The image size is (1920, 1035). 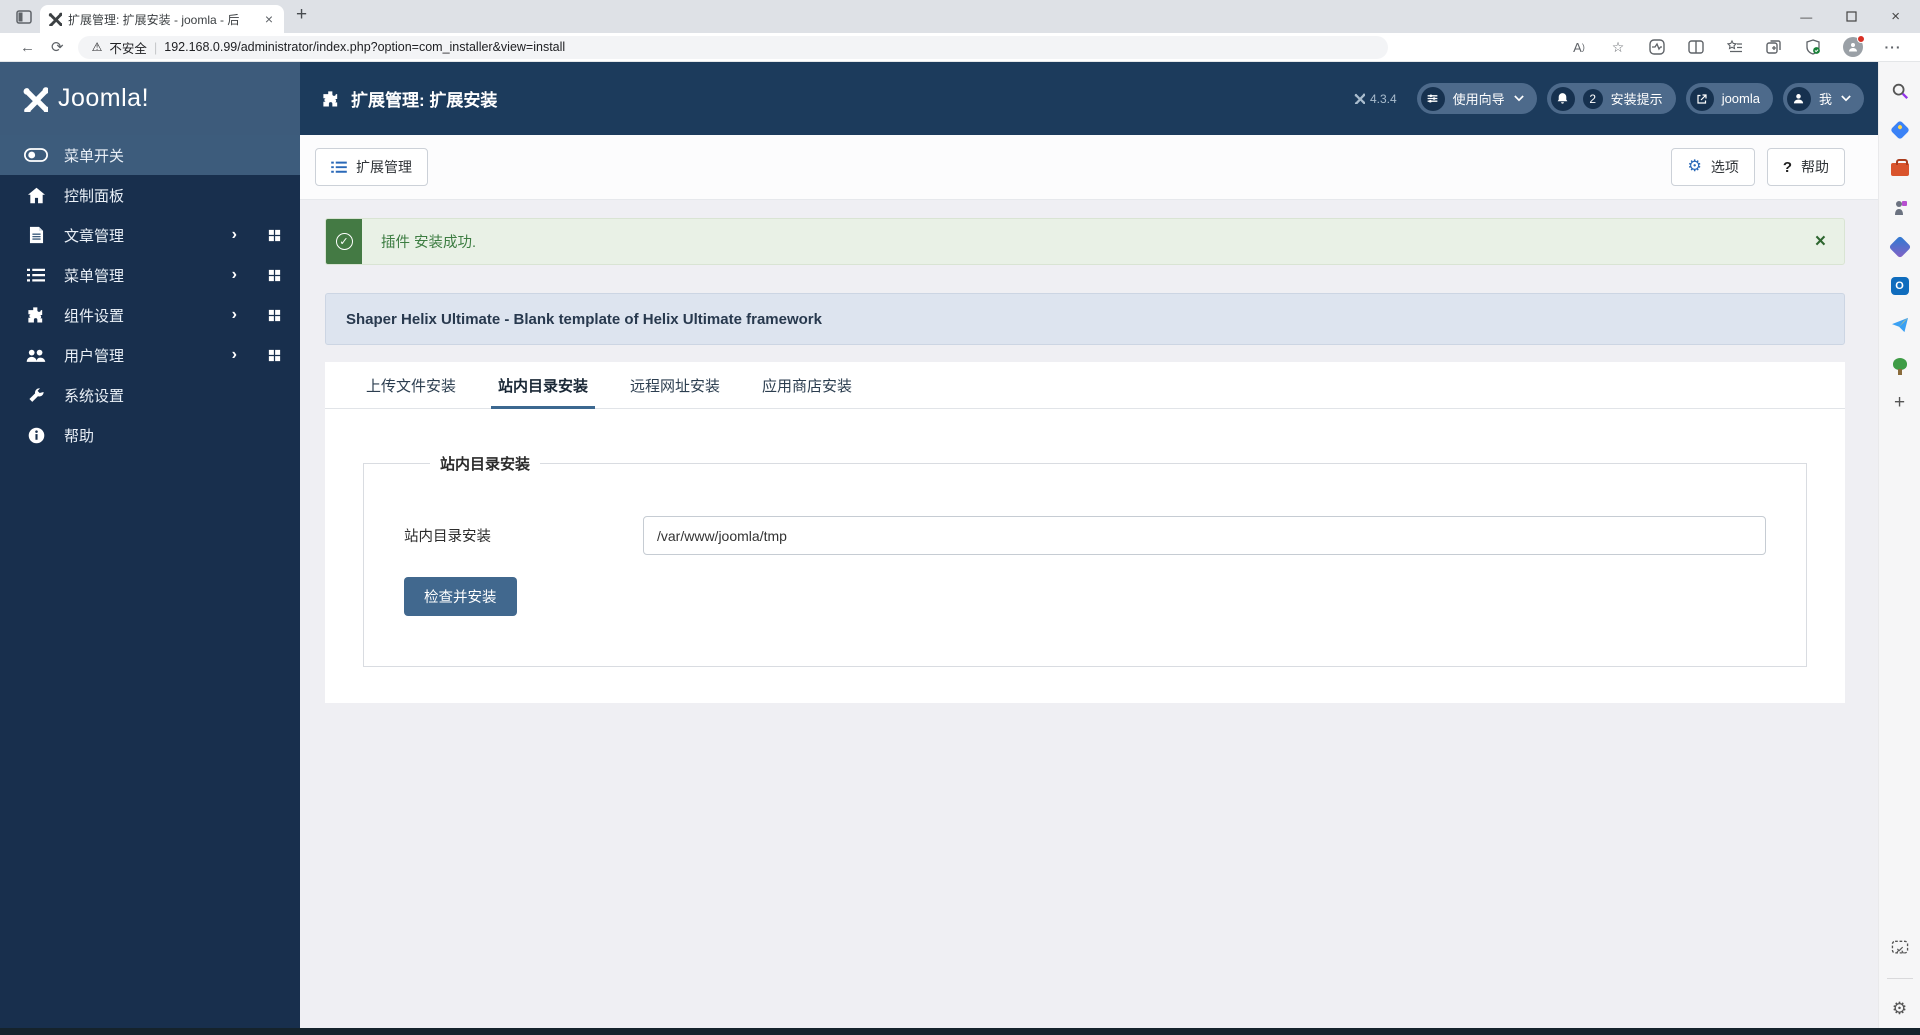 I want to click on user-menu-button: 我, so click(x=1823, y=98).